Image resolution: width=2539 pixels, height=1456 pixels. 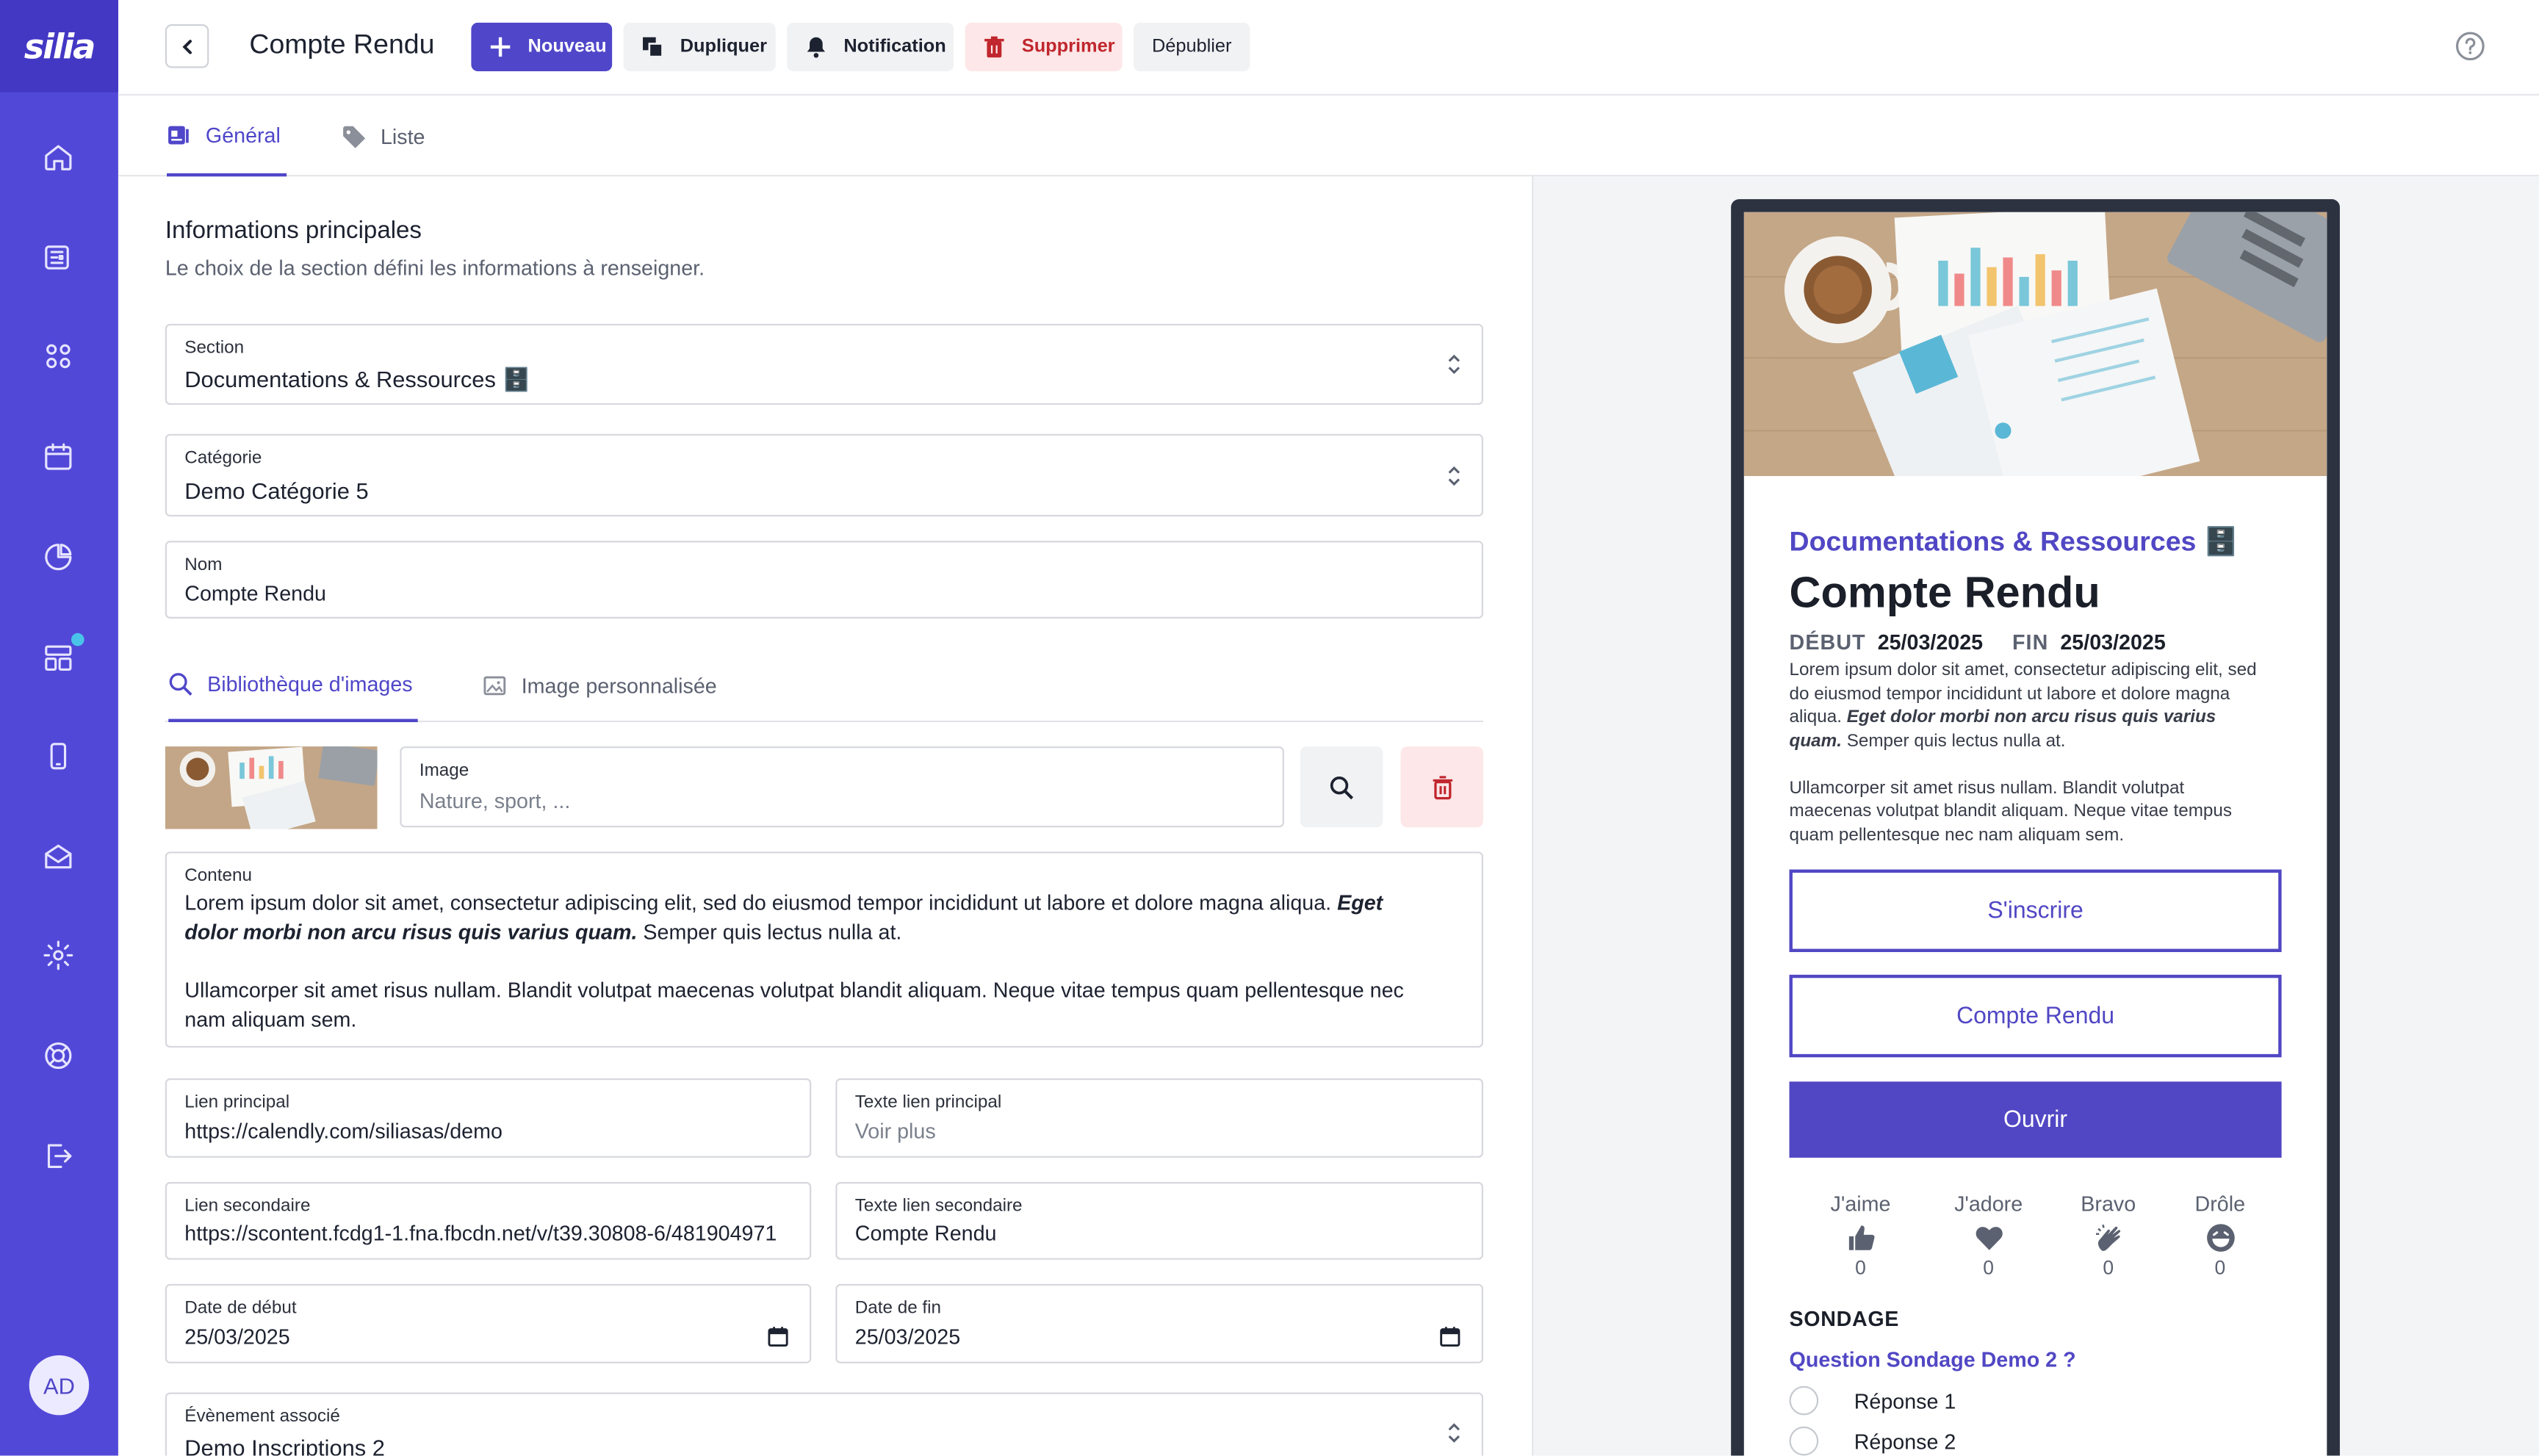 I want to click on survey-answer-label: Réponse 1, so click(x=1905, y=1400).